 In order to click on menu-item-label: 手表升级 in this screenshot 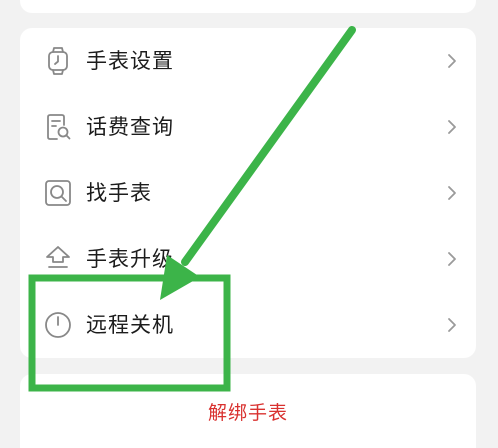, I will do `click(130, 259)`.